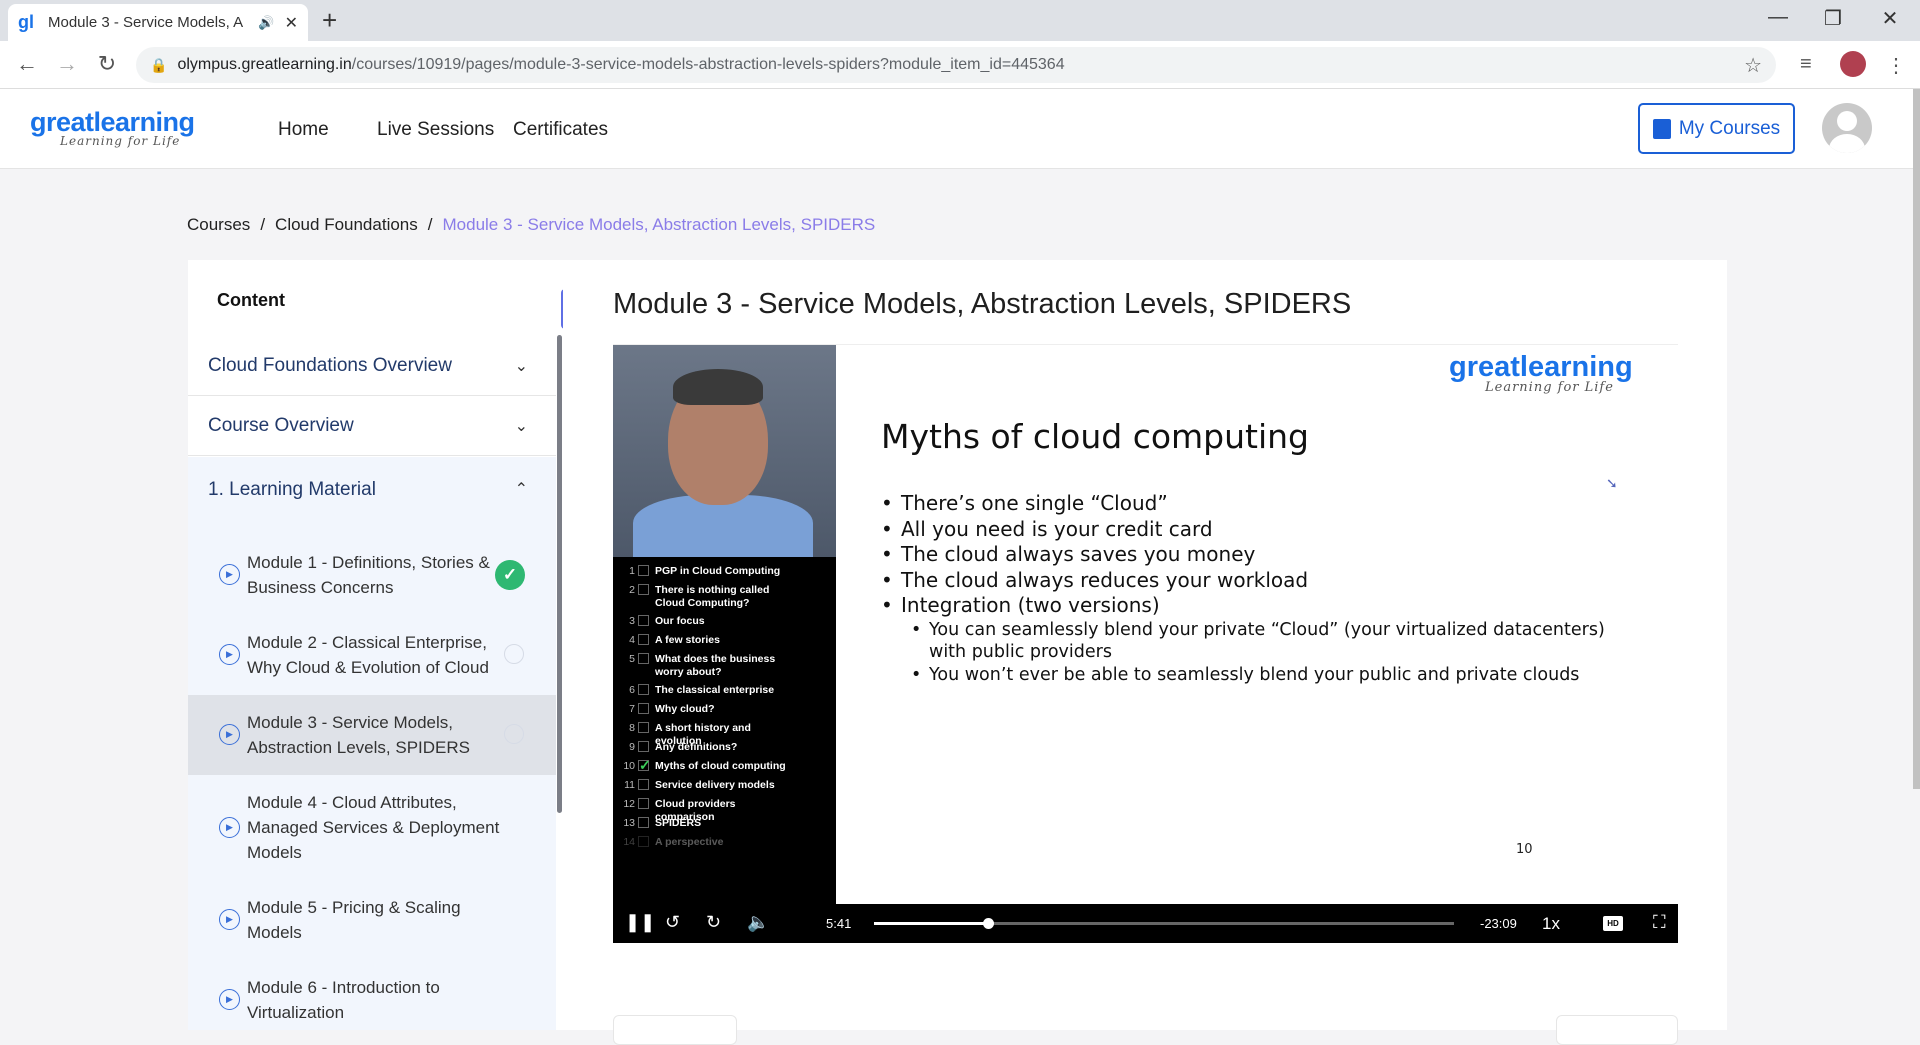 The height and width of the screenshot is (1045, 1920). What do you see at coordinates (159, 64) in the screenshot?
I see `lock-icon: 🔒` at bounding box center [159, 64].